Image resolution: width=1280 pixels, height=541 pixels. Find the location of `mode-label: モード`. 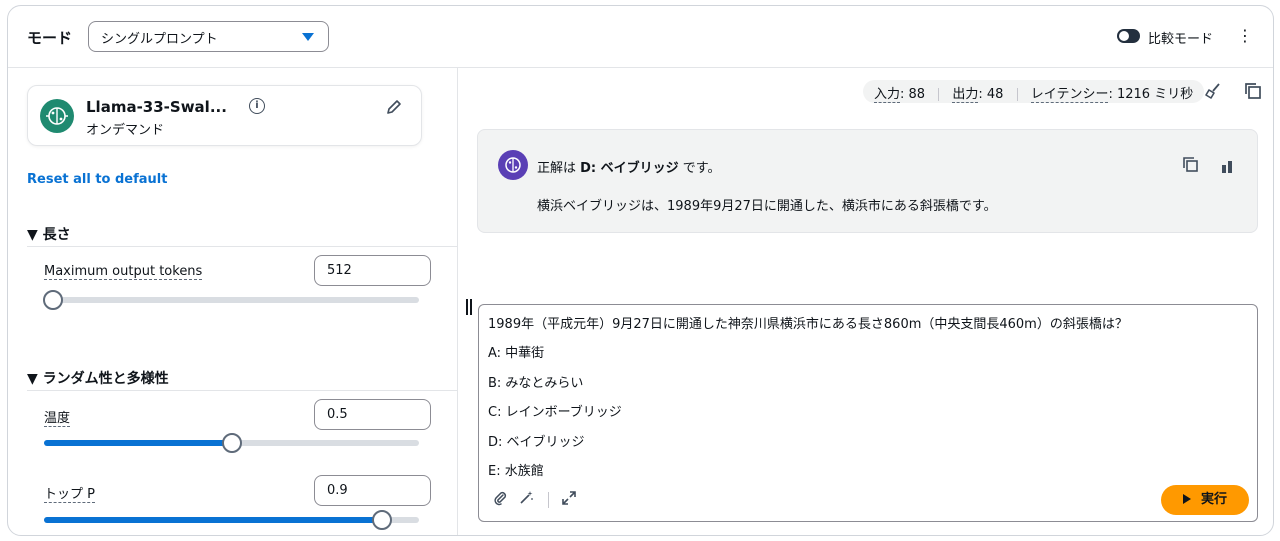

mode-label: モード is located at coordinates (50, 38).